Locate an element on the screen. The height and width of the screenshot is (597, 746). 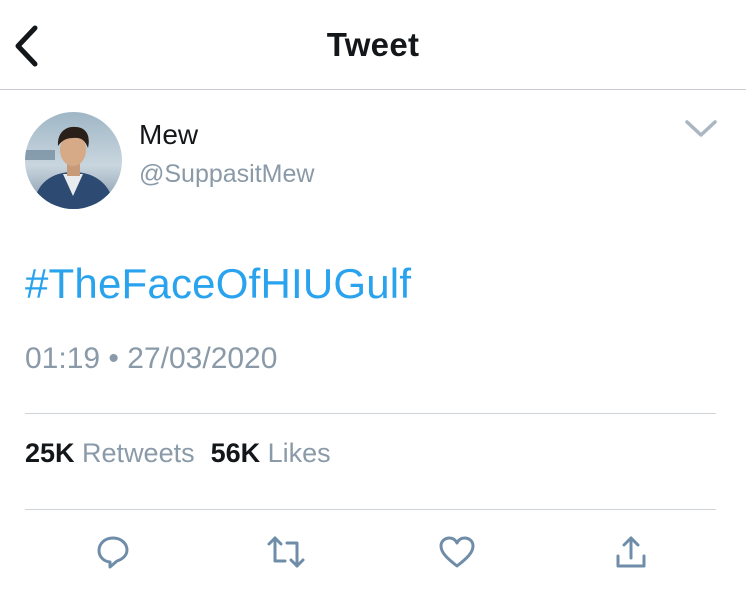
retweets-count: 25K is located at coordinates (50, 453).